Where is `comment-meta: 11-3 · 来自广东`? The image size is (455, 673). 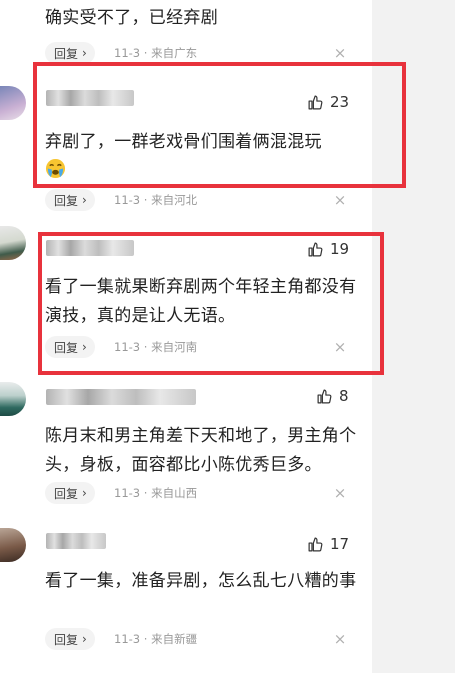 comment-meta: 11-3 · 来自广东 is located at coordinates (156, 53).